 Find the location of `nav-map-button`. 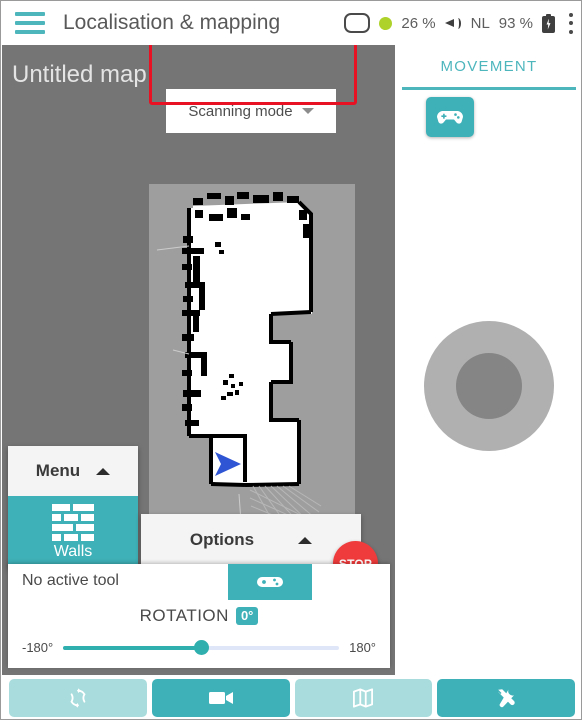

nav-map-button is located at coordinates (363, 697).